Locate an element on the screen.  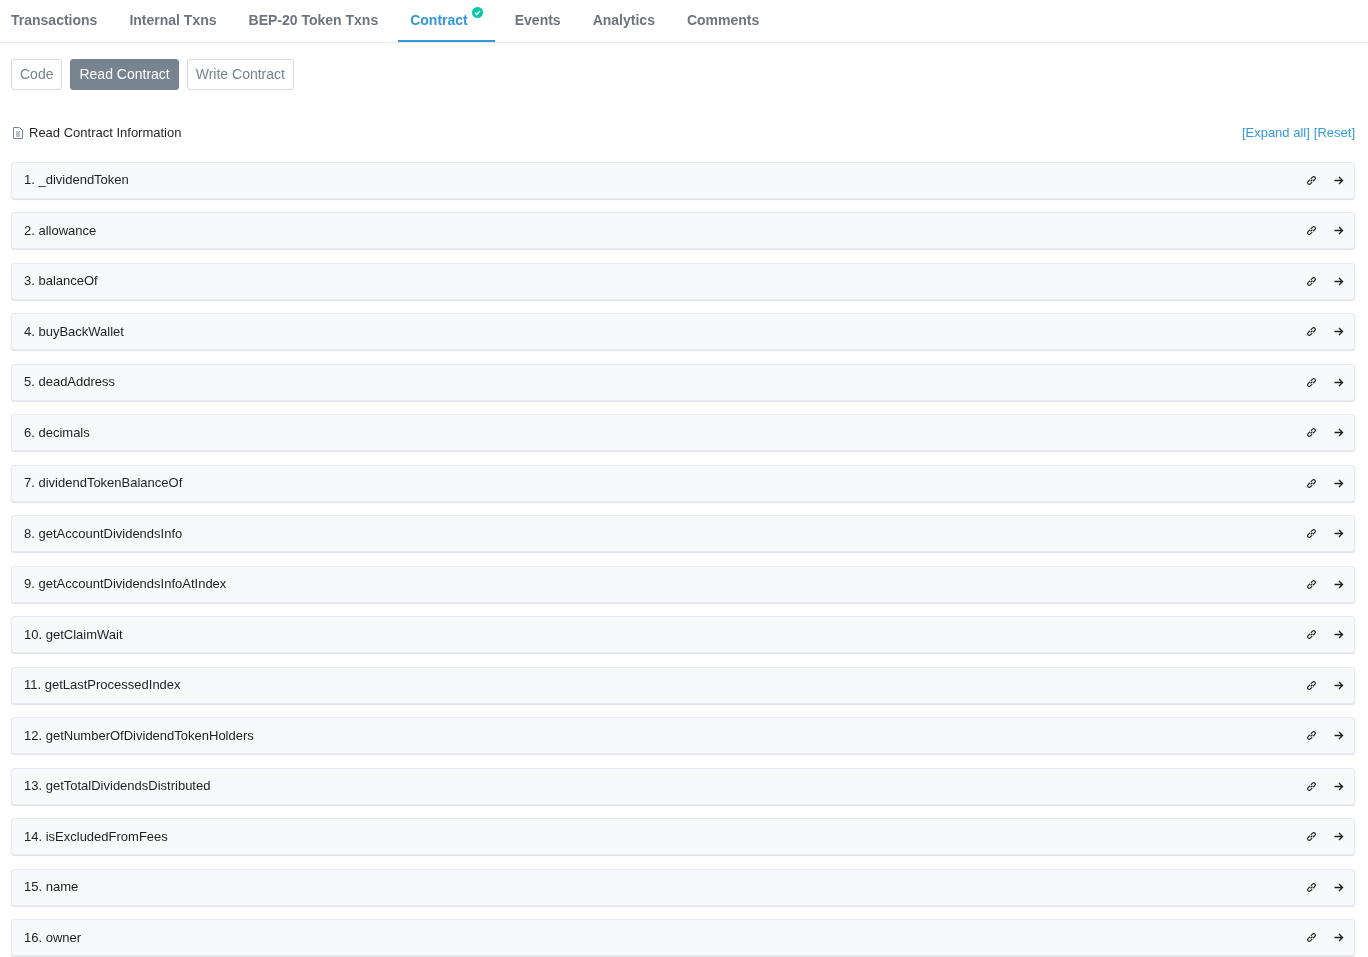
function-name: 6. decimals is located at coordinates (57, 432).